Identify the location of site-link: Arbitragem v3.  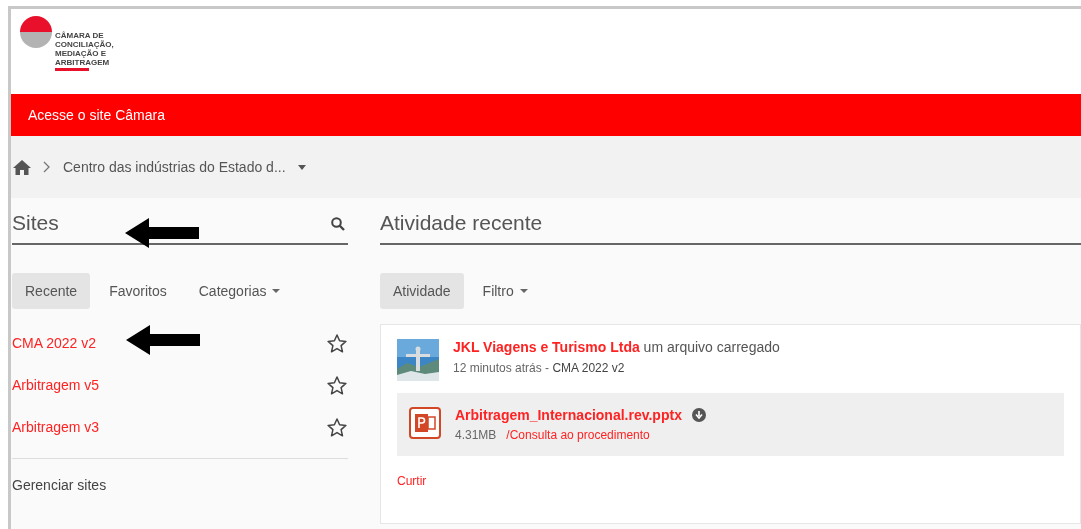
(56, 427).